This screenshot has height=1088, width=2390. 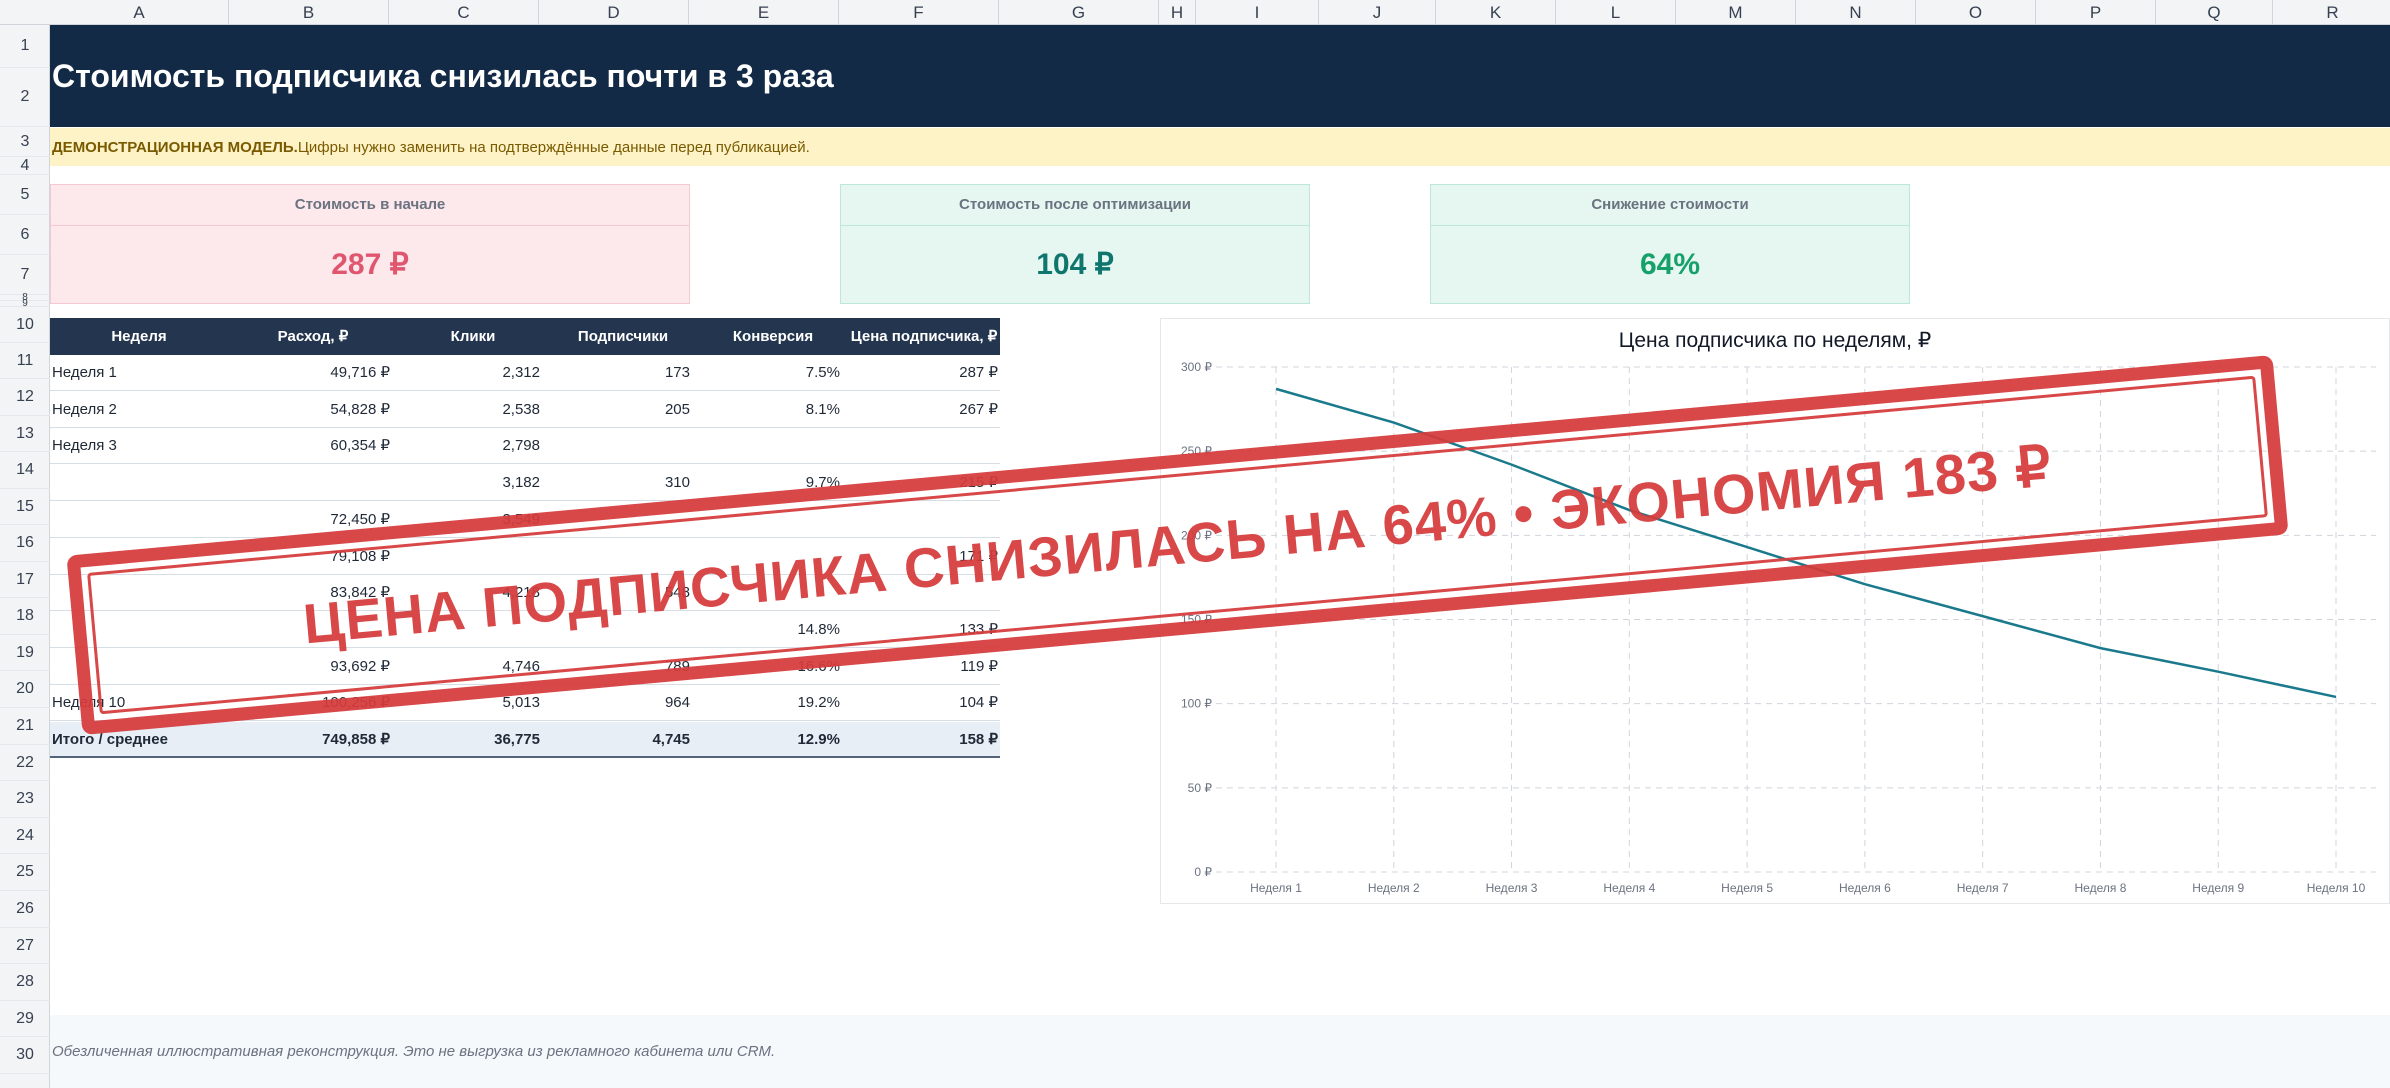 I want to click on column-header-p: P, so click(x=2096, y=12).